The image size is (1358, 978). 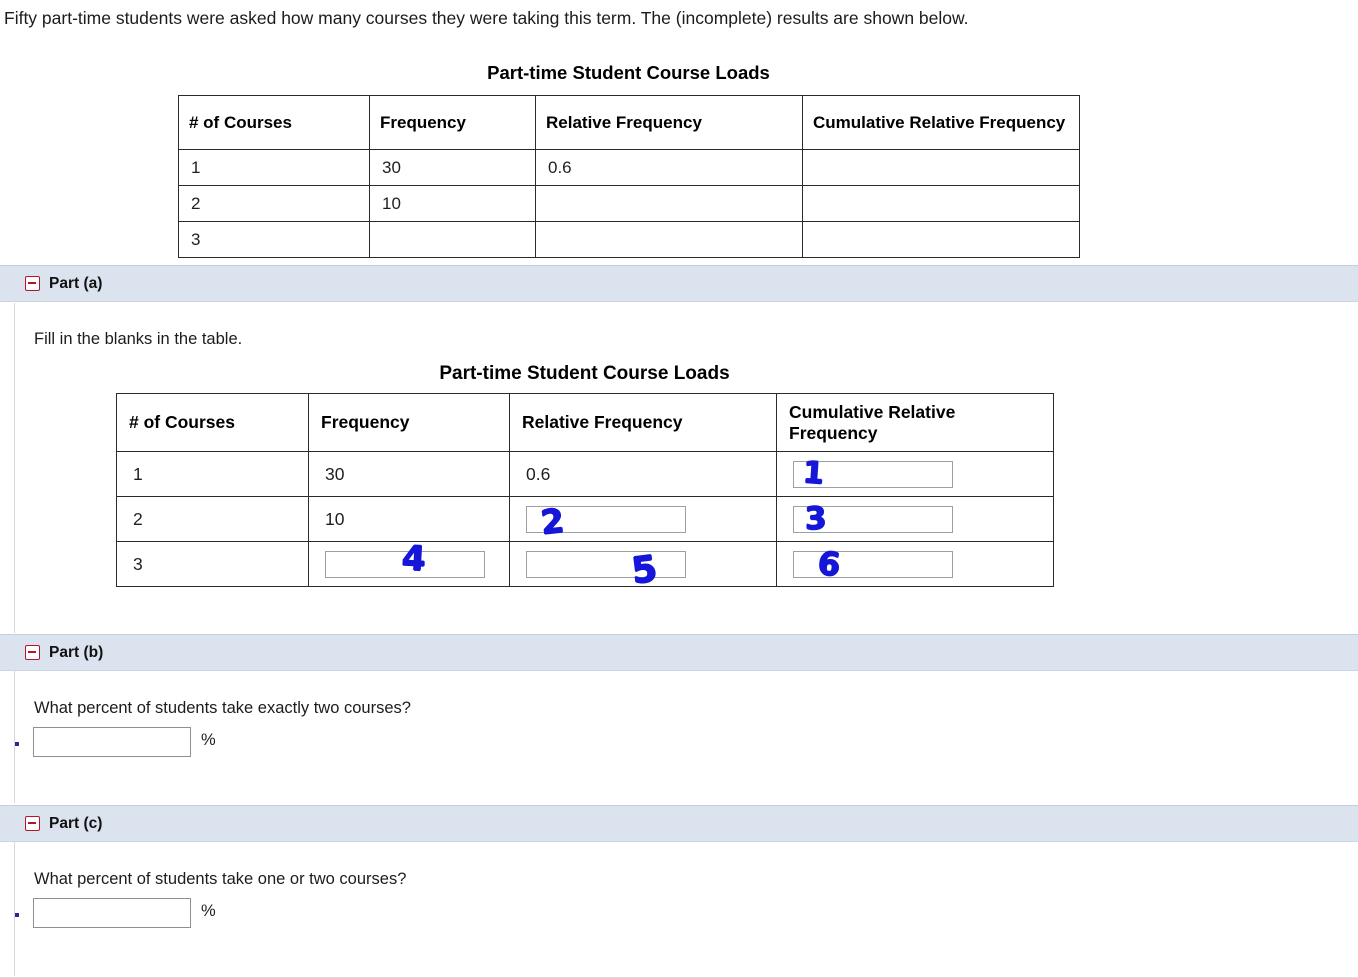 What do you see at coordinates (14, 468) in the screenshot?
I see `content-left-rule-a` at bounding box center [14, 468].